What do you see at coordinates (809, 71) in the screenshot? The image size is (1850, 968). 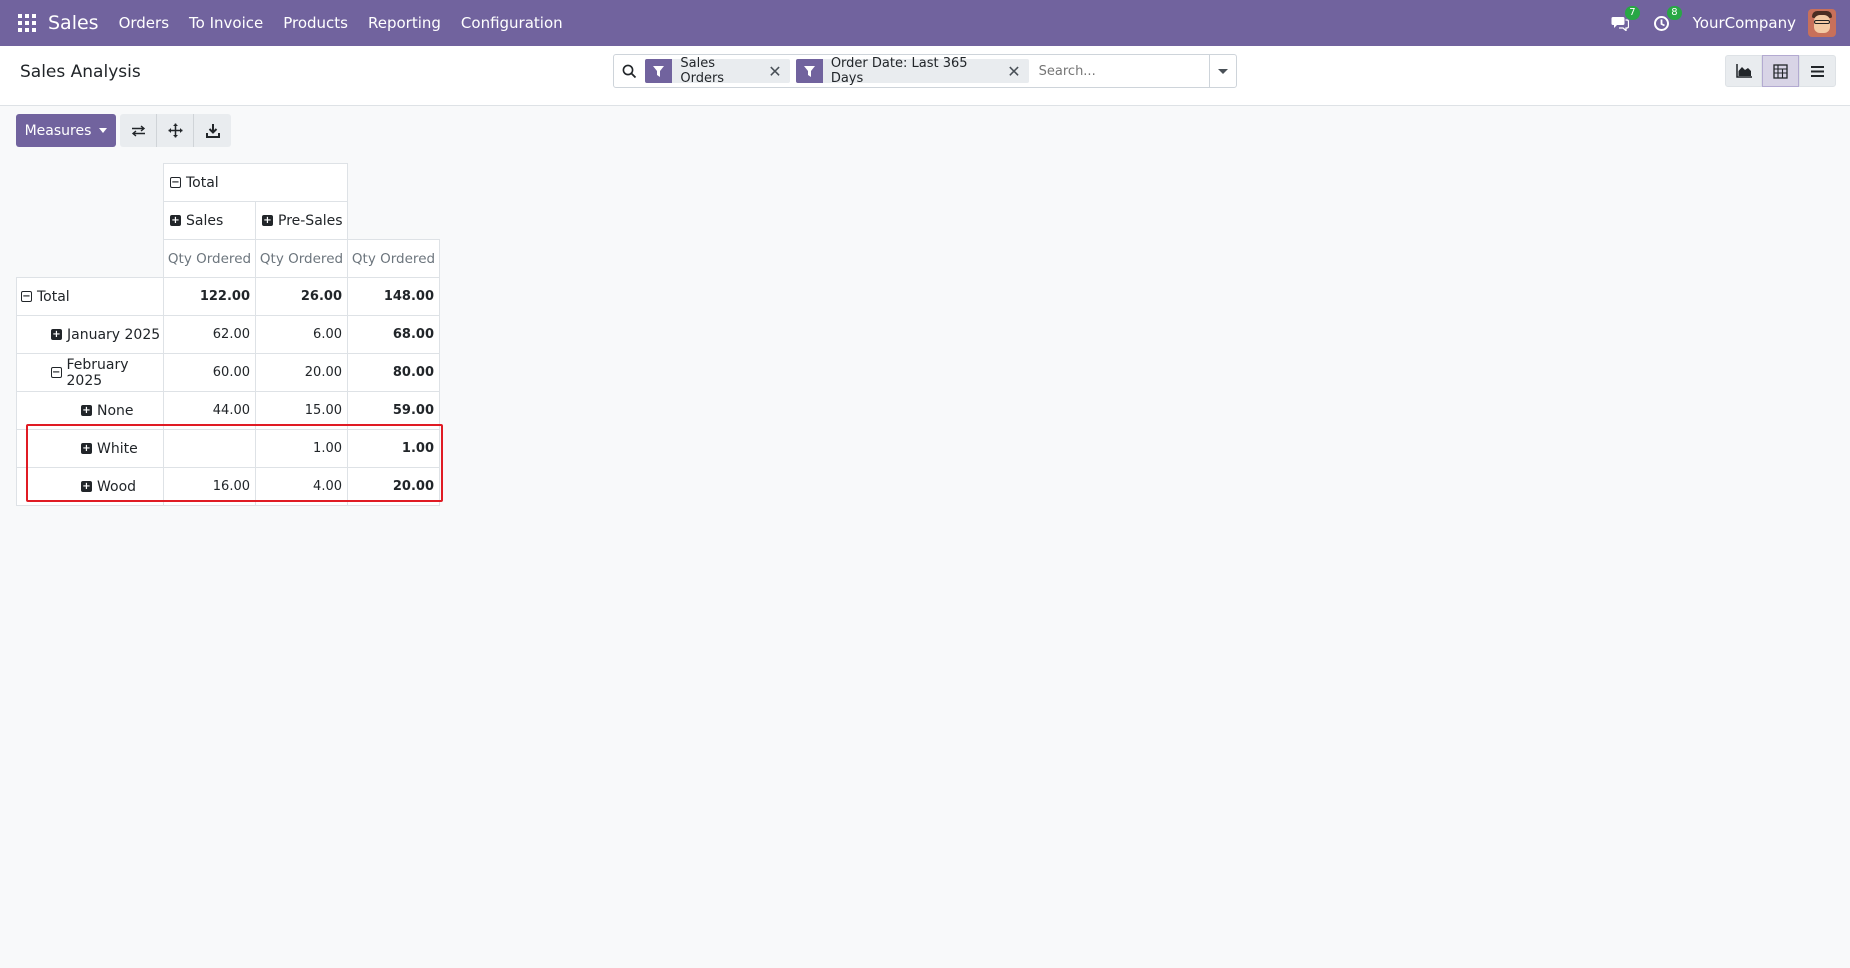 I see `filter-icon` at bounding box center [809, 71].